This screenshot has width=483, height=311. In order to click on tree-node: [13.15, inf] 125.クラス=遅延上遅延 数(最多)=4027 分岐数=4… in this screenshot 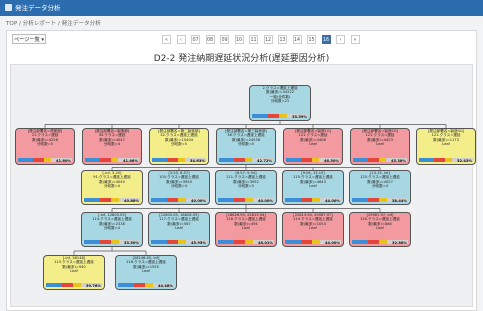, I will do `click(380, 187)`.